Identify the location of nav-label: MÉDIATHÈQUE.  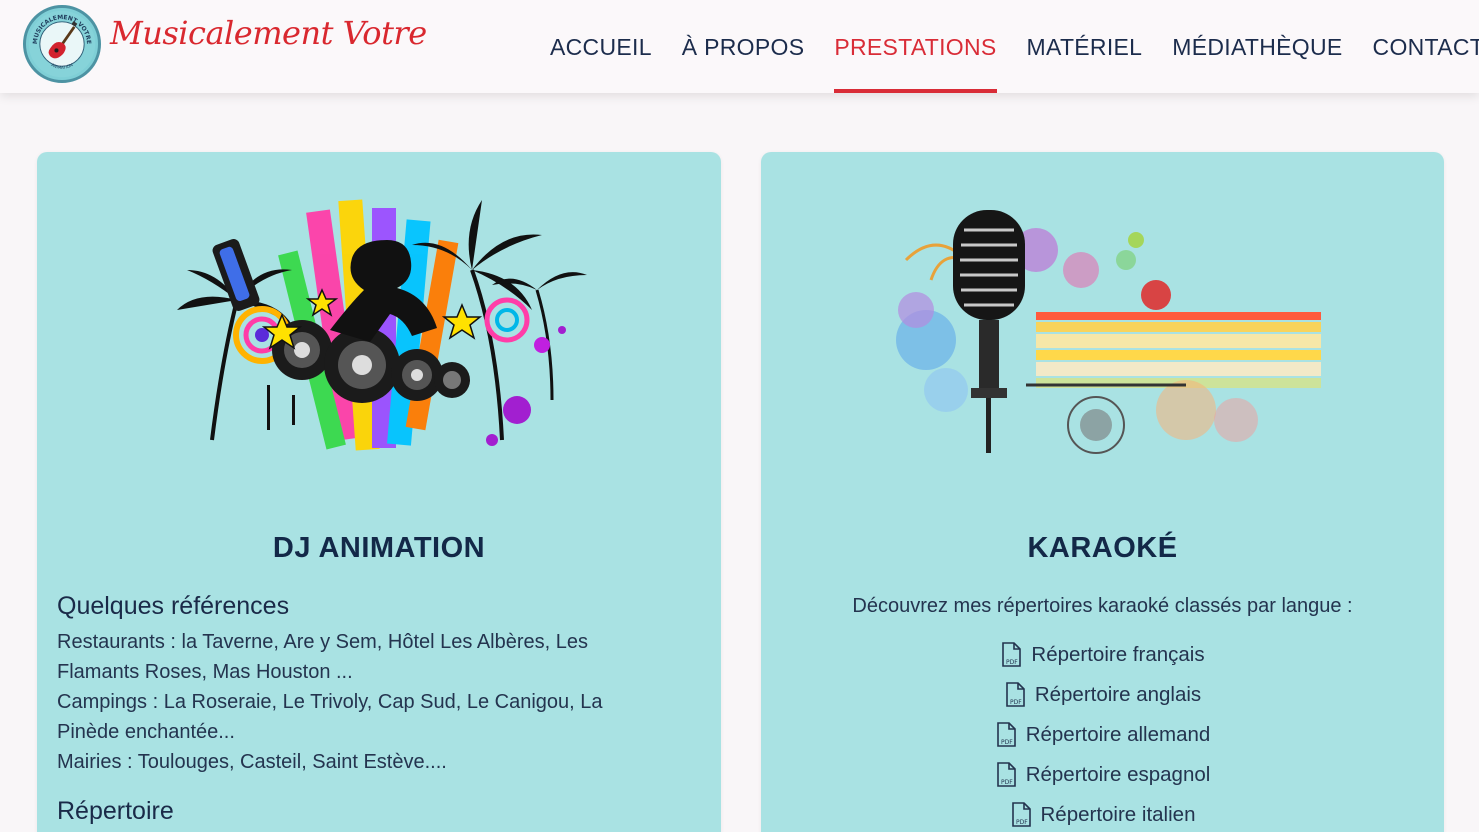
(1257, 47).